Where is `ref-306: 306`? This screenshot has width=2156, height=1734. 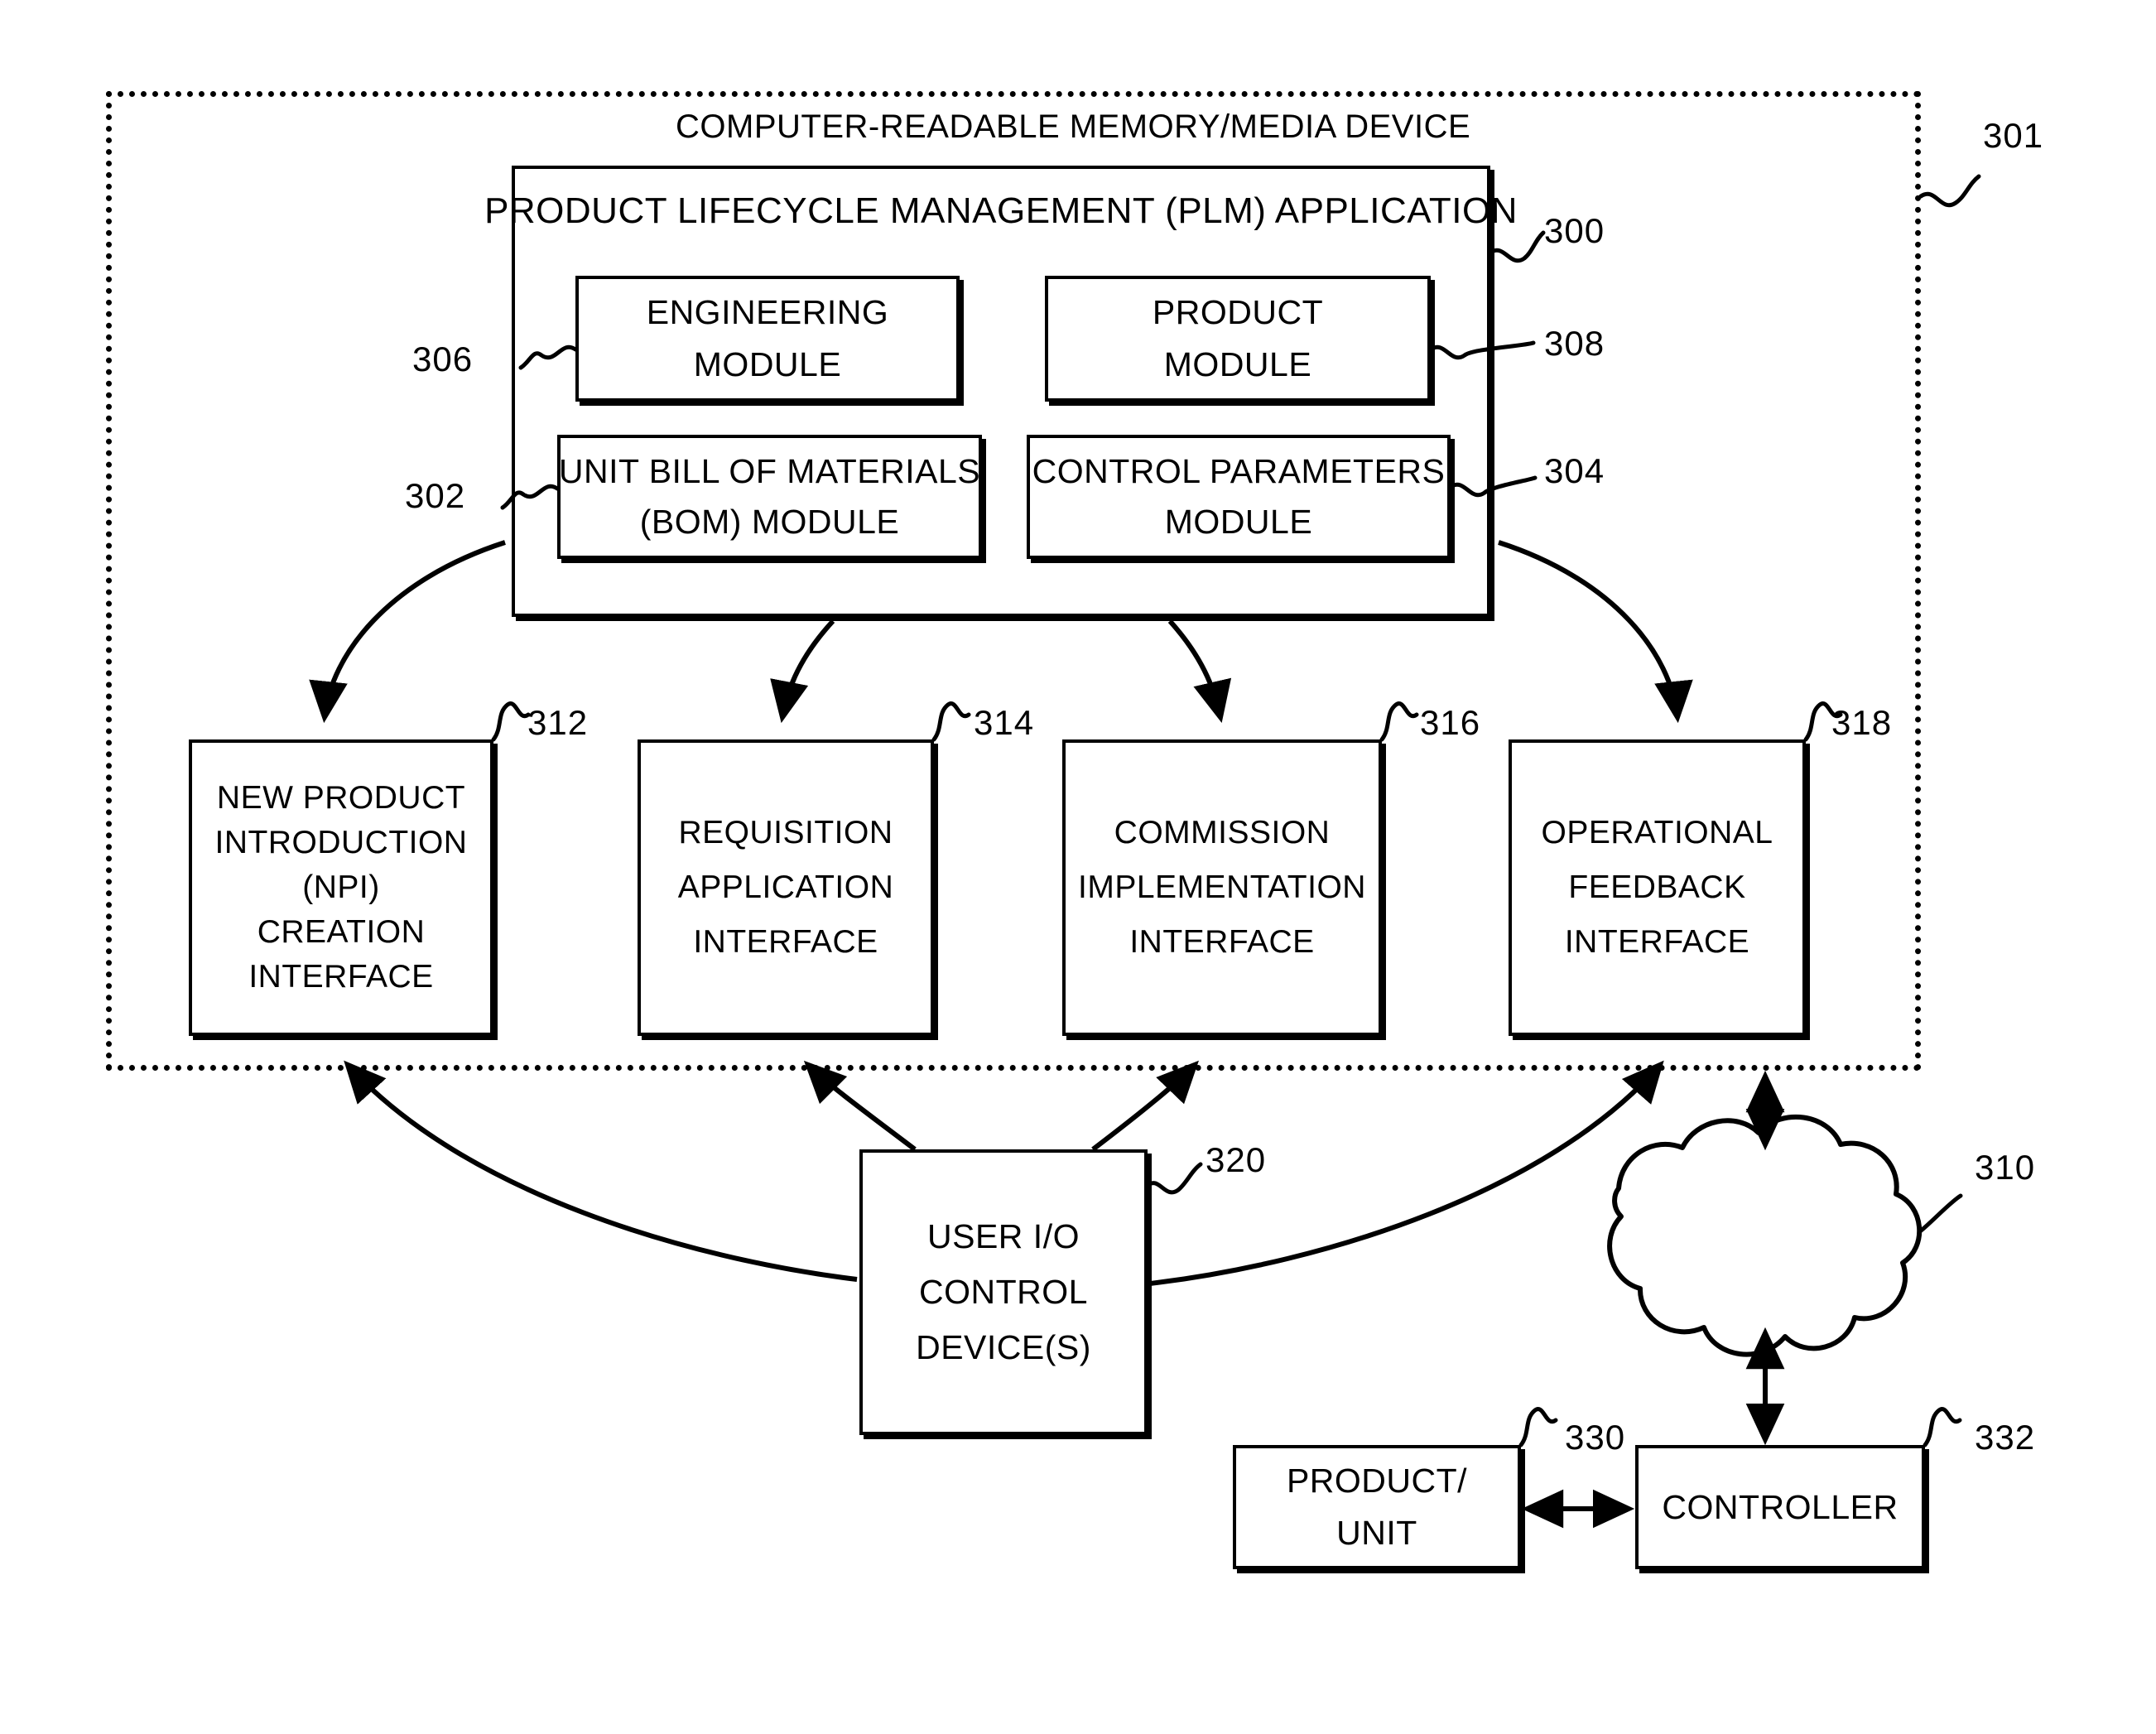 ref-306: 306 is located at coordinates (443, 359).